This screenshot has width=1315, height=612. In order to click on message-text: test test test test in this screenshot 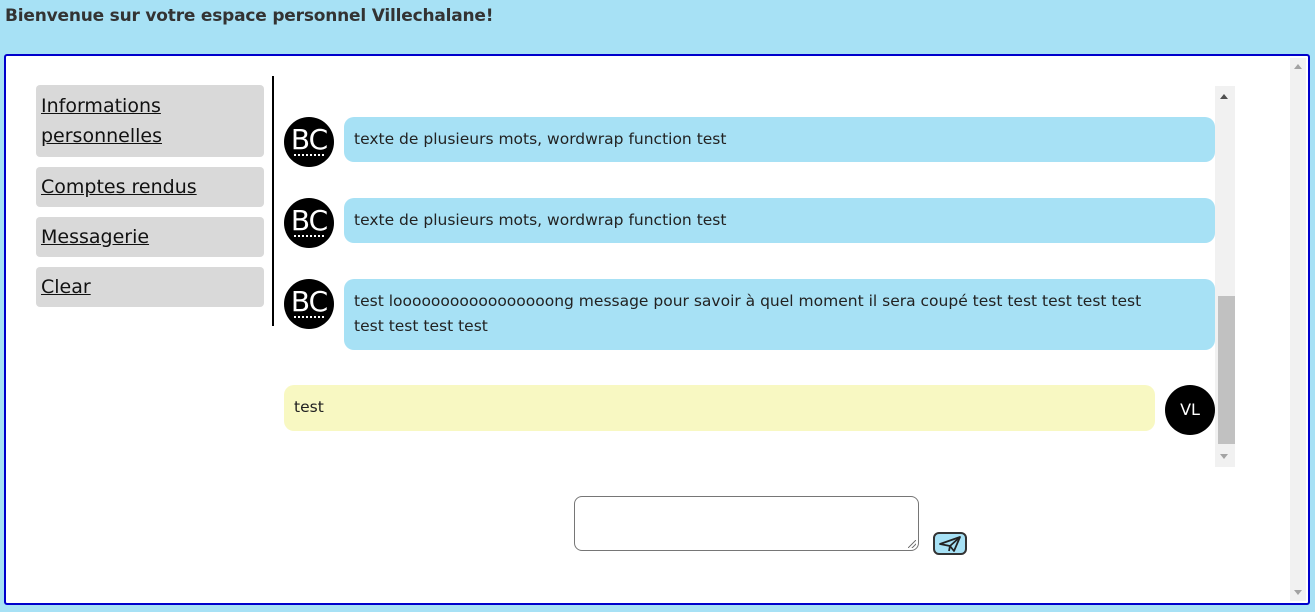, I will do `click(421, 326)`.